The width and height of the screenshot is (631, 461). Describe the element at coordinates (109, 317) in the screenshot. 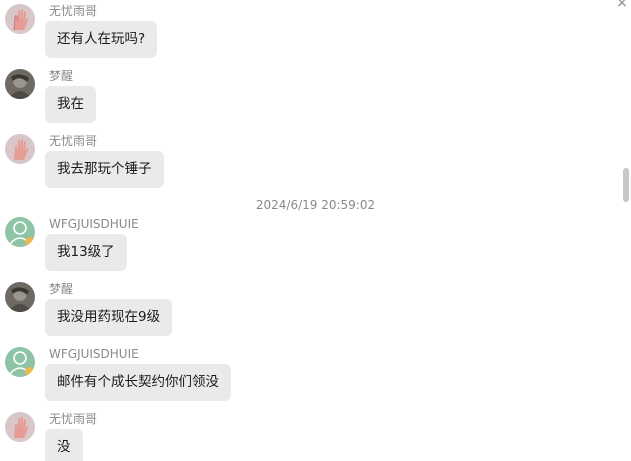

I see `message-bubble: 我没用药现在9级` at that location.